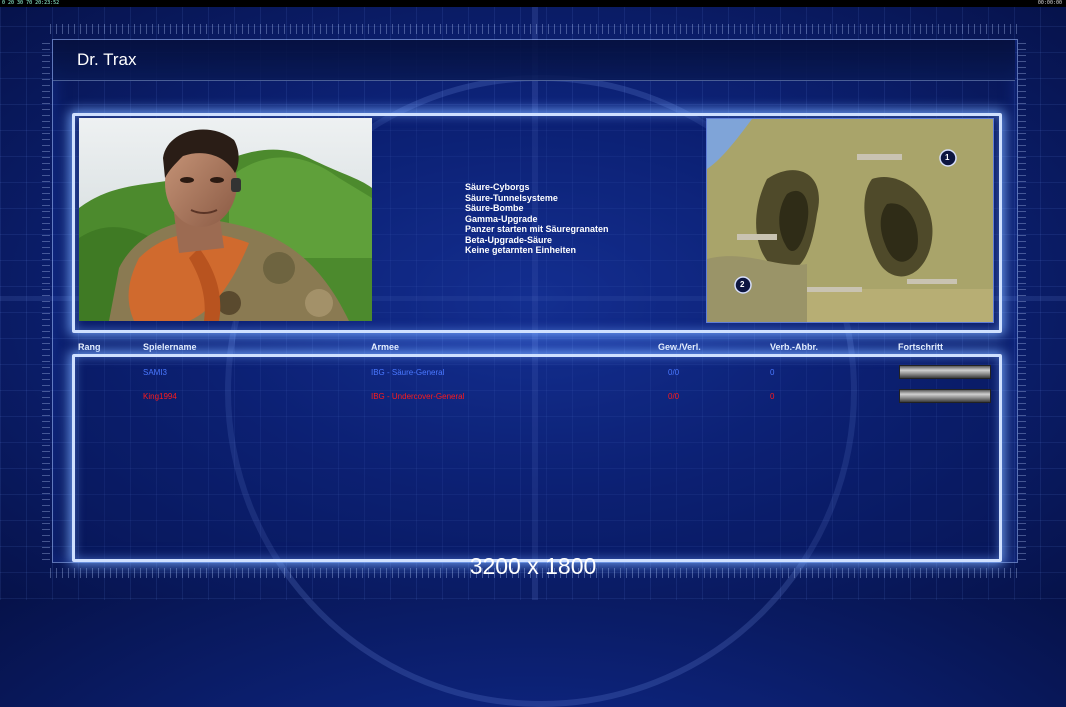 The height and width of the screenshot is (707, 1066). What do you see at coordinates (170, 347) in the screenshot?
I see `column-header-player: Spielername` at bounding box center [170, 347].